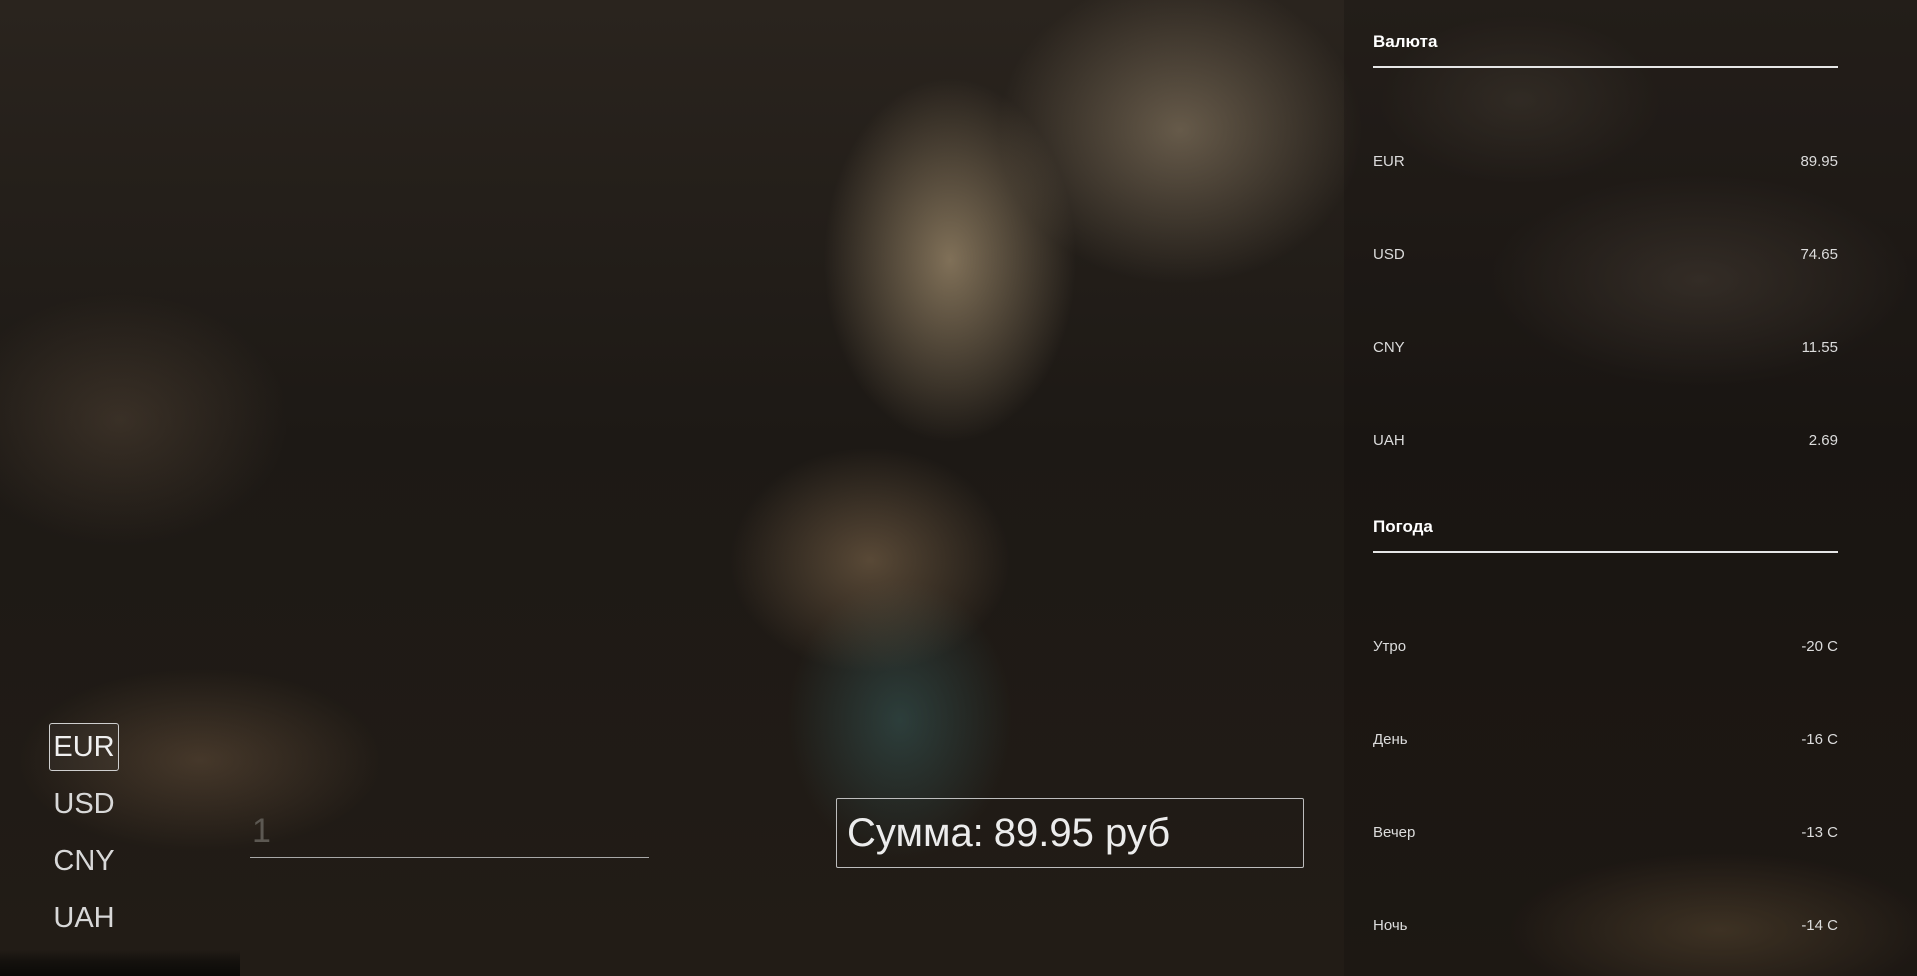  Describe the element at coordinates (1390, 739) in the screenshot. I see `weather-label: День` at that location.